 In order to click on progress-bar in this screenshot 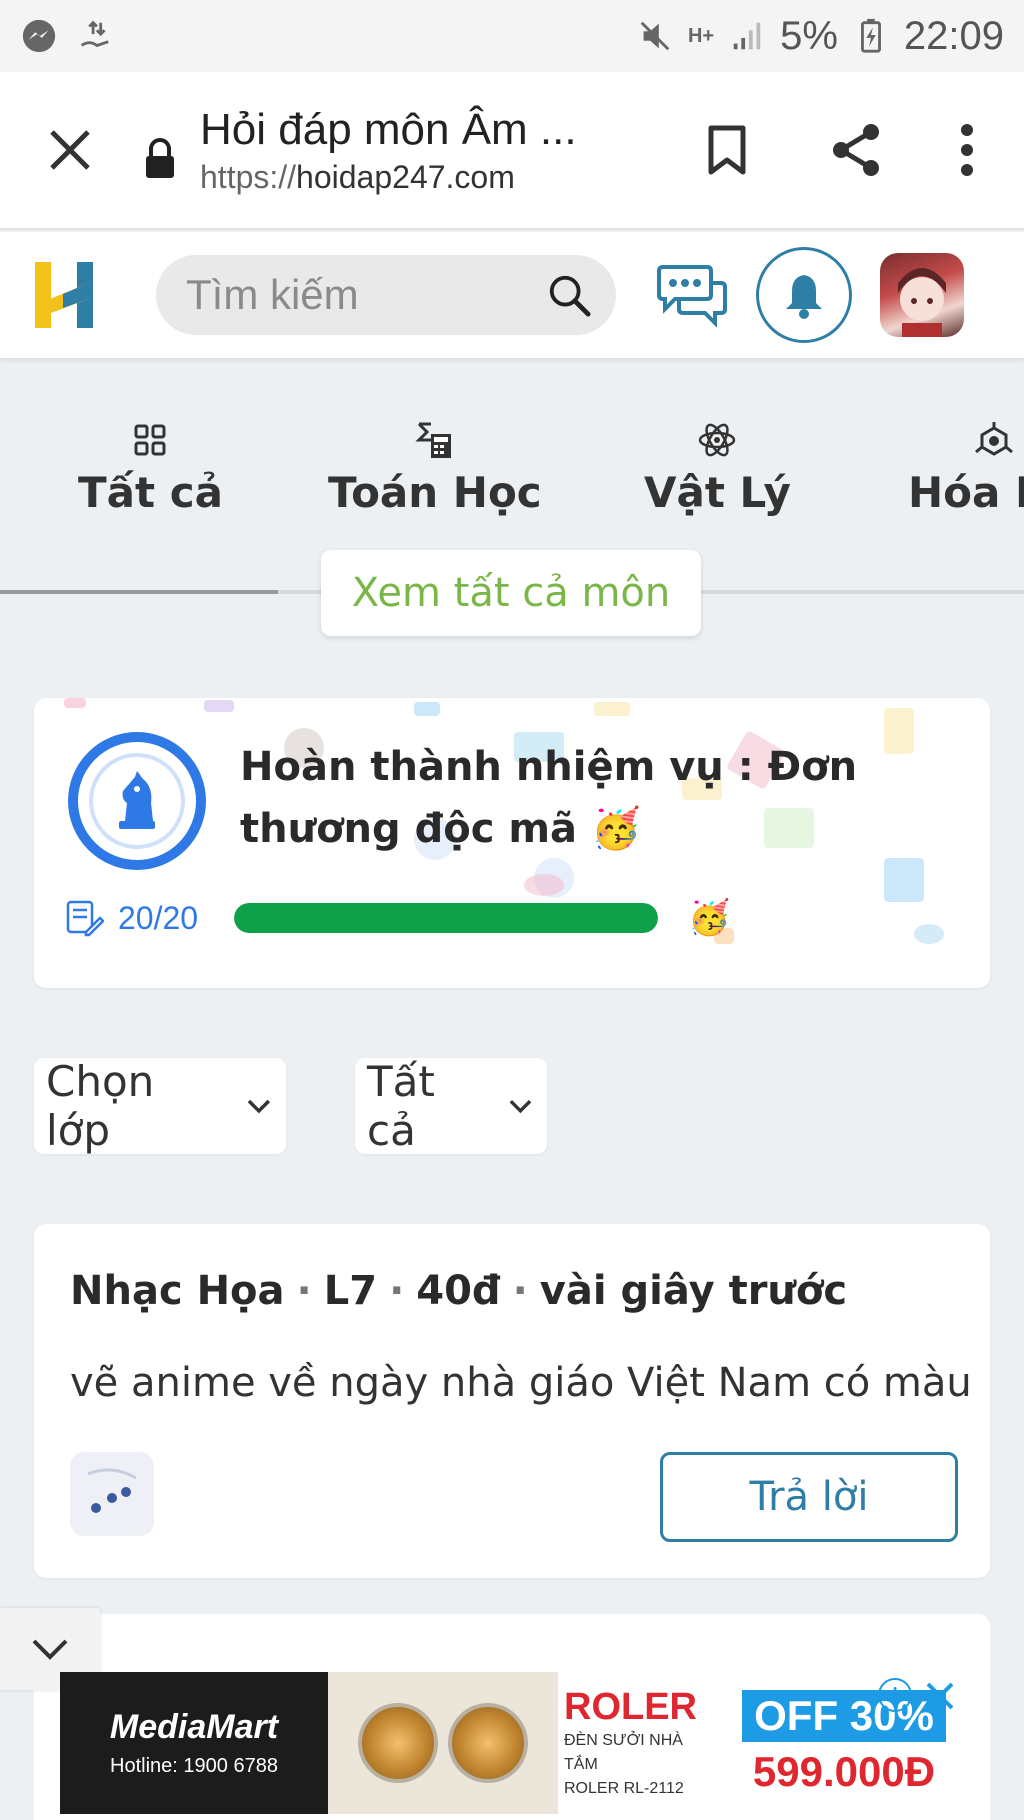, I will do `click(446, 918)`.